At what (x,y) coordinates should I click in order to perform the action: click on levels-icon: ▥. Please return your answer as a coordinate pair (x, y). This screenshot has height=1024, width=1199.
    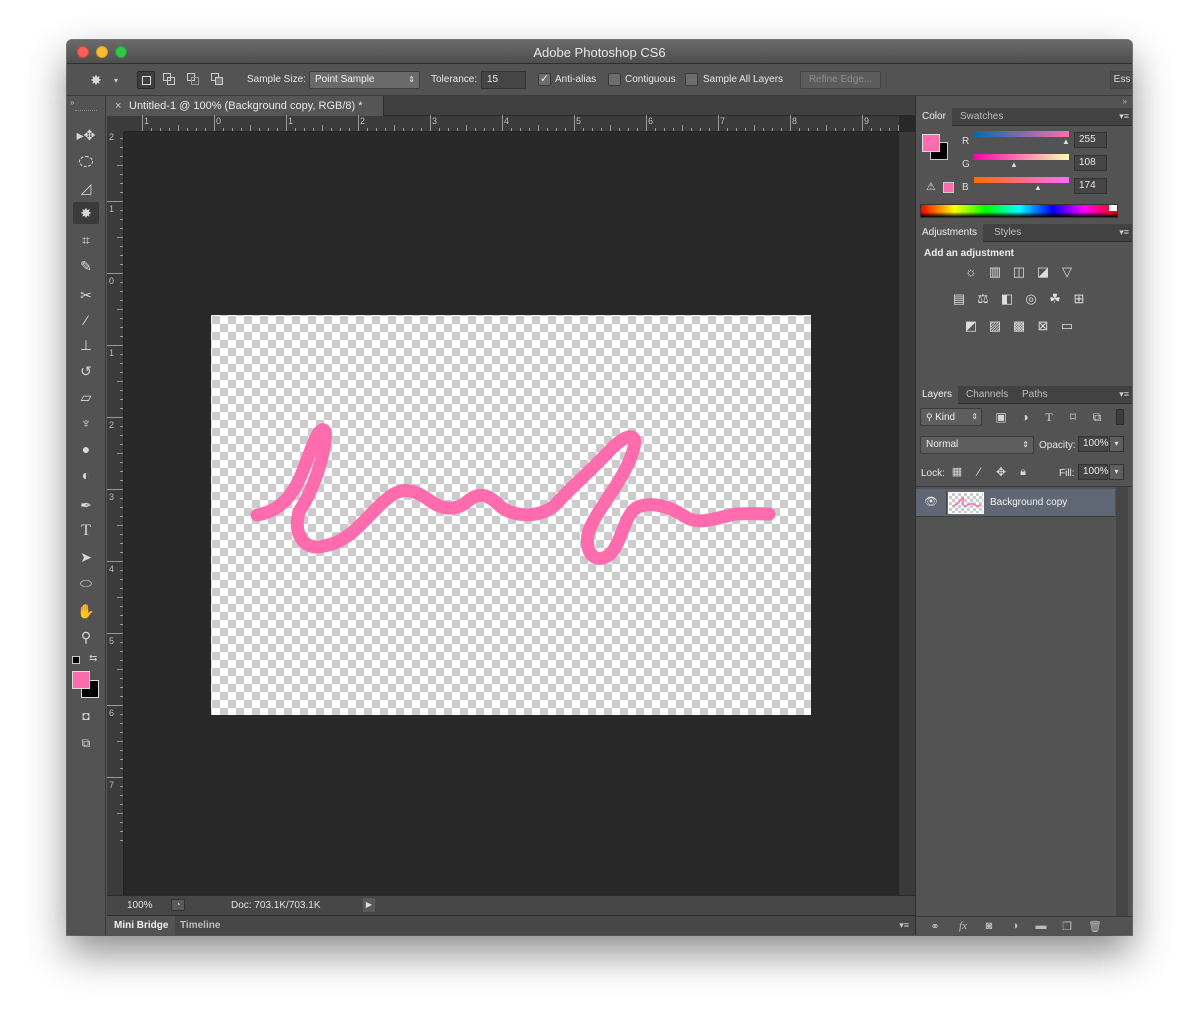
    Looking at the image, I should click on (995, 272).